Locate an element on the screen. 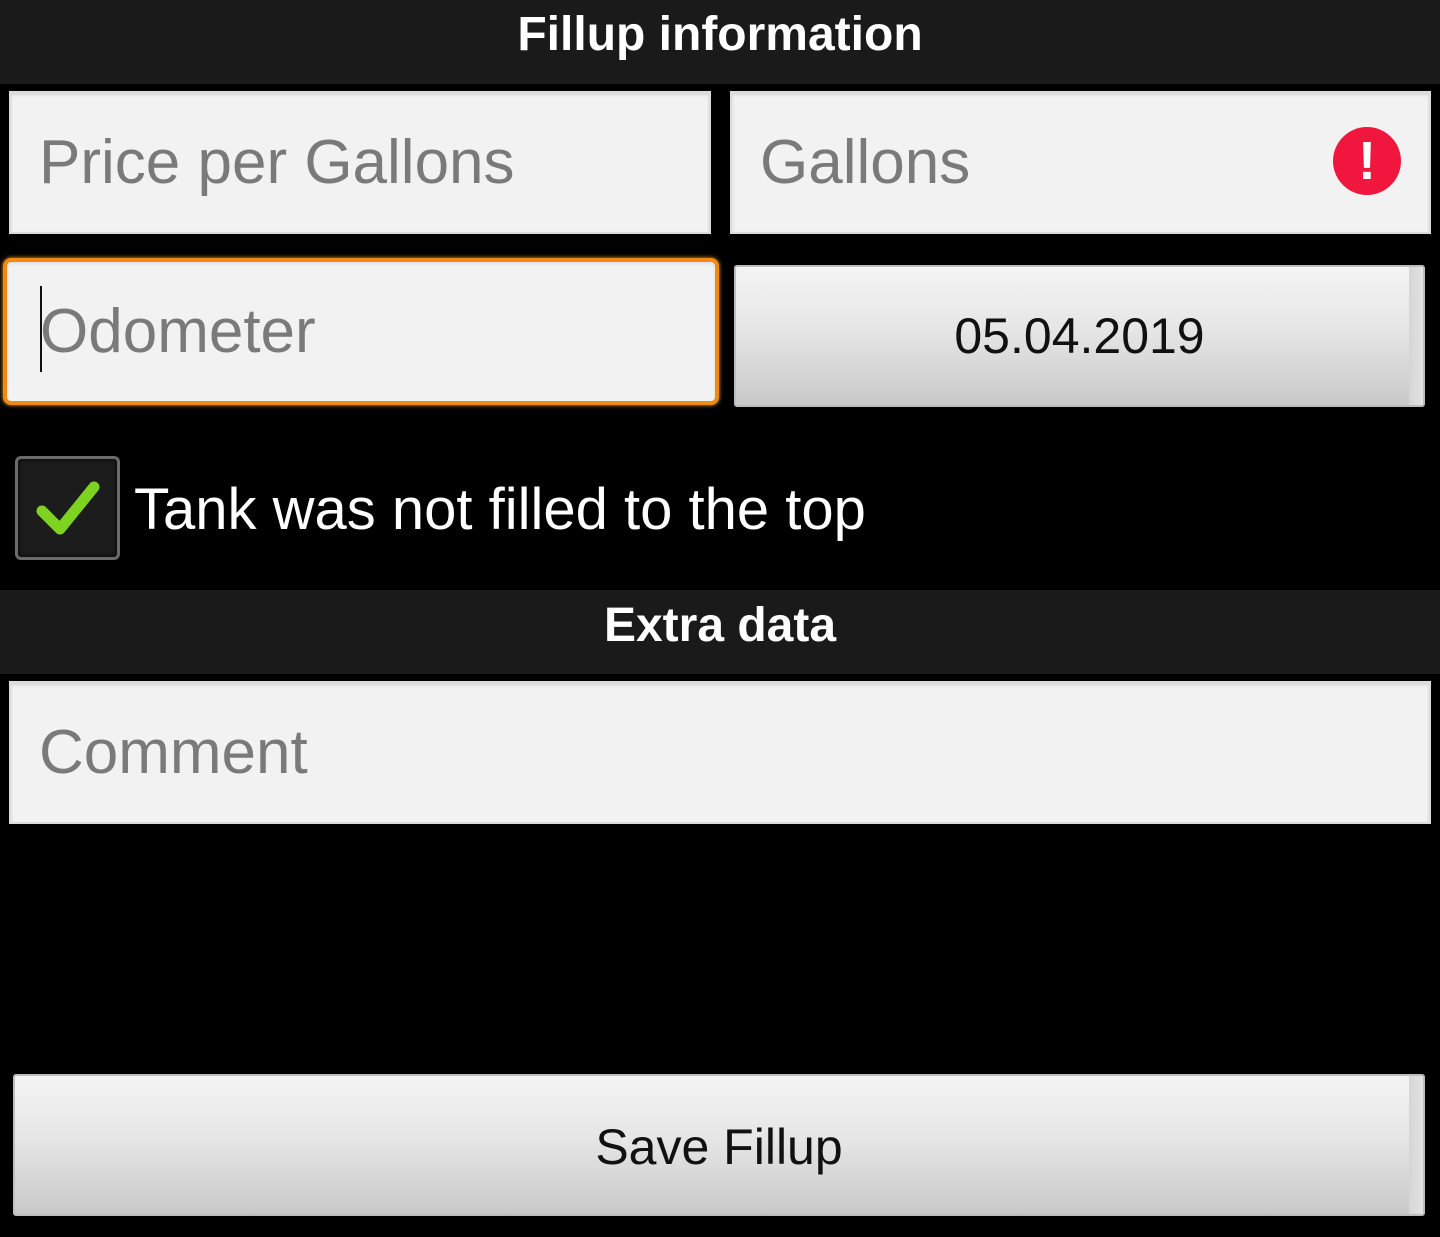 Image resolution: width=1440 pixels, height=1237 pixels. section-header-extra-data: Extra data is located at coordinates (720, 632).